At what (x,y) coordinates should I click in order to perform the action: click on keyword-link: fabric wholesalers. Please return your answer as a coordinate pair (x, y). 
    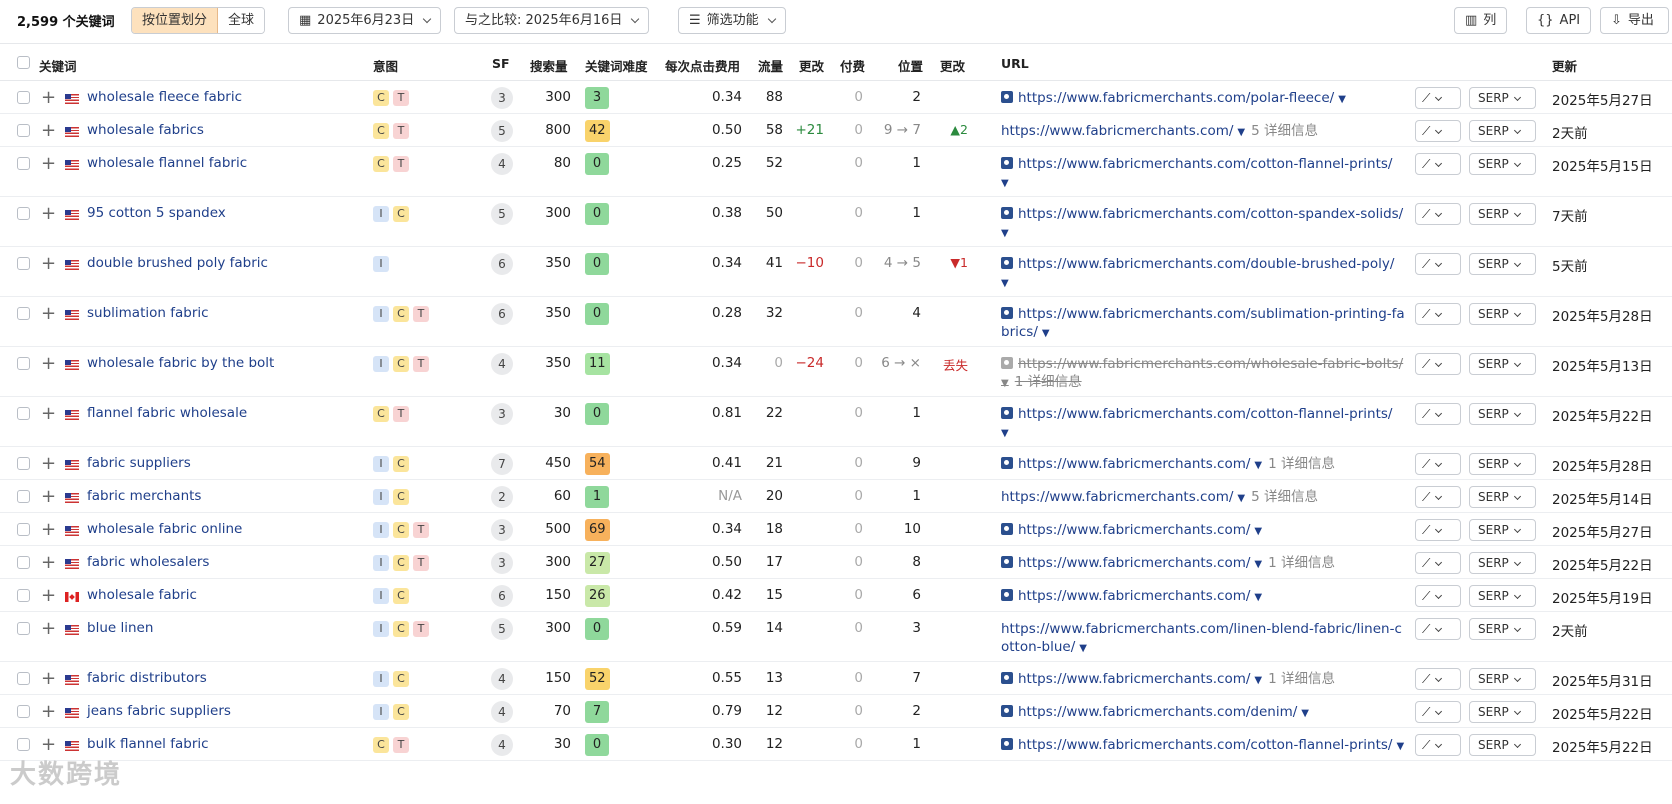
    Looking at the image, I should click on (148, 562).